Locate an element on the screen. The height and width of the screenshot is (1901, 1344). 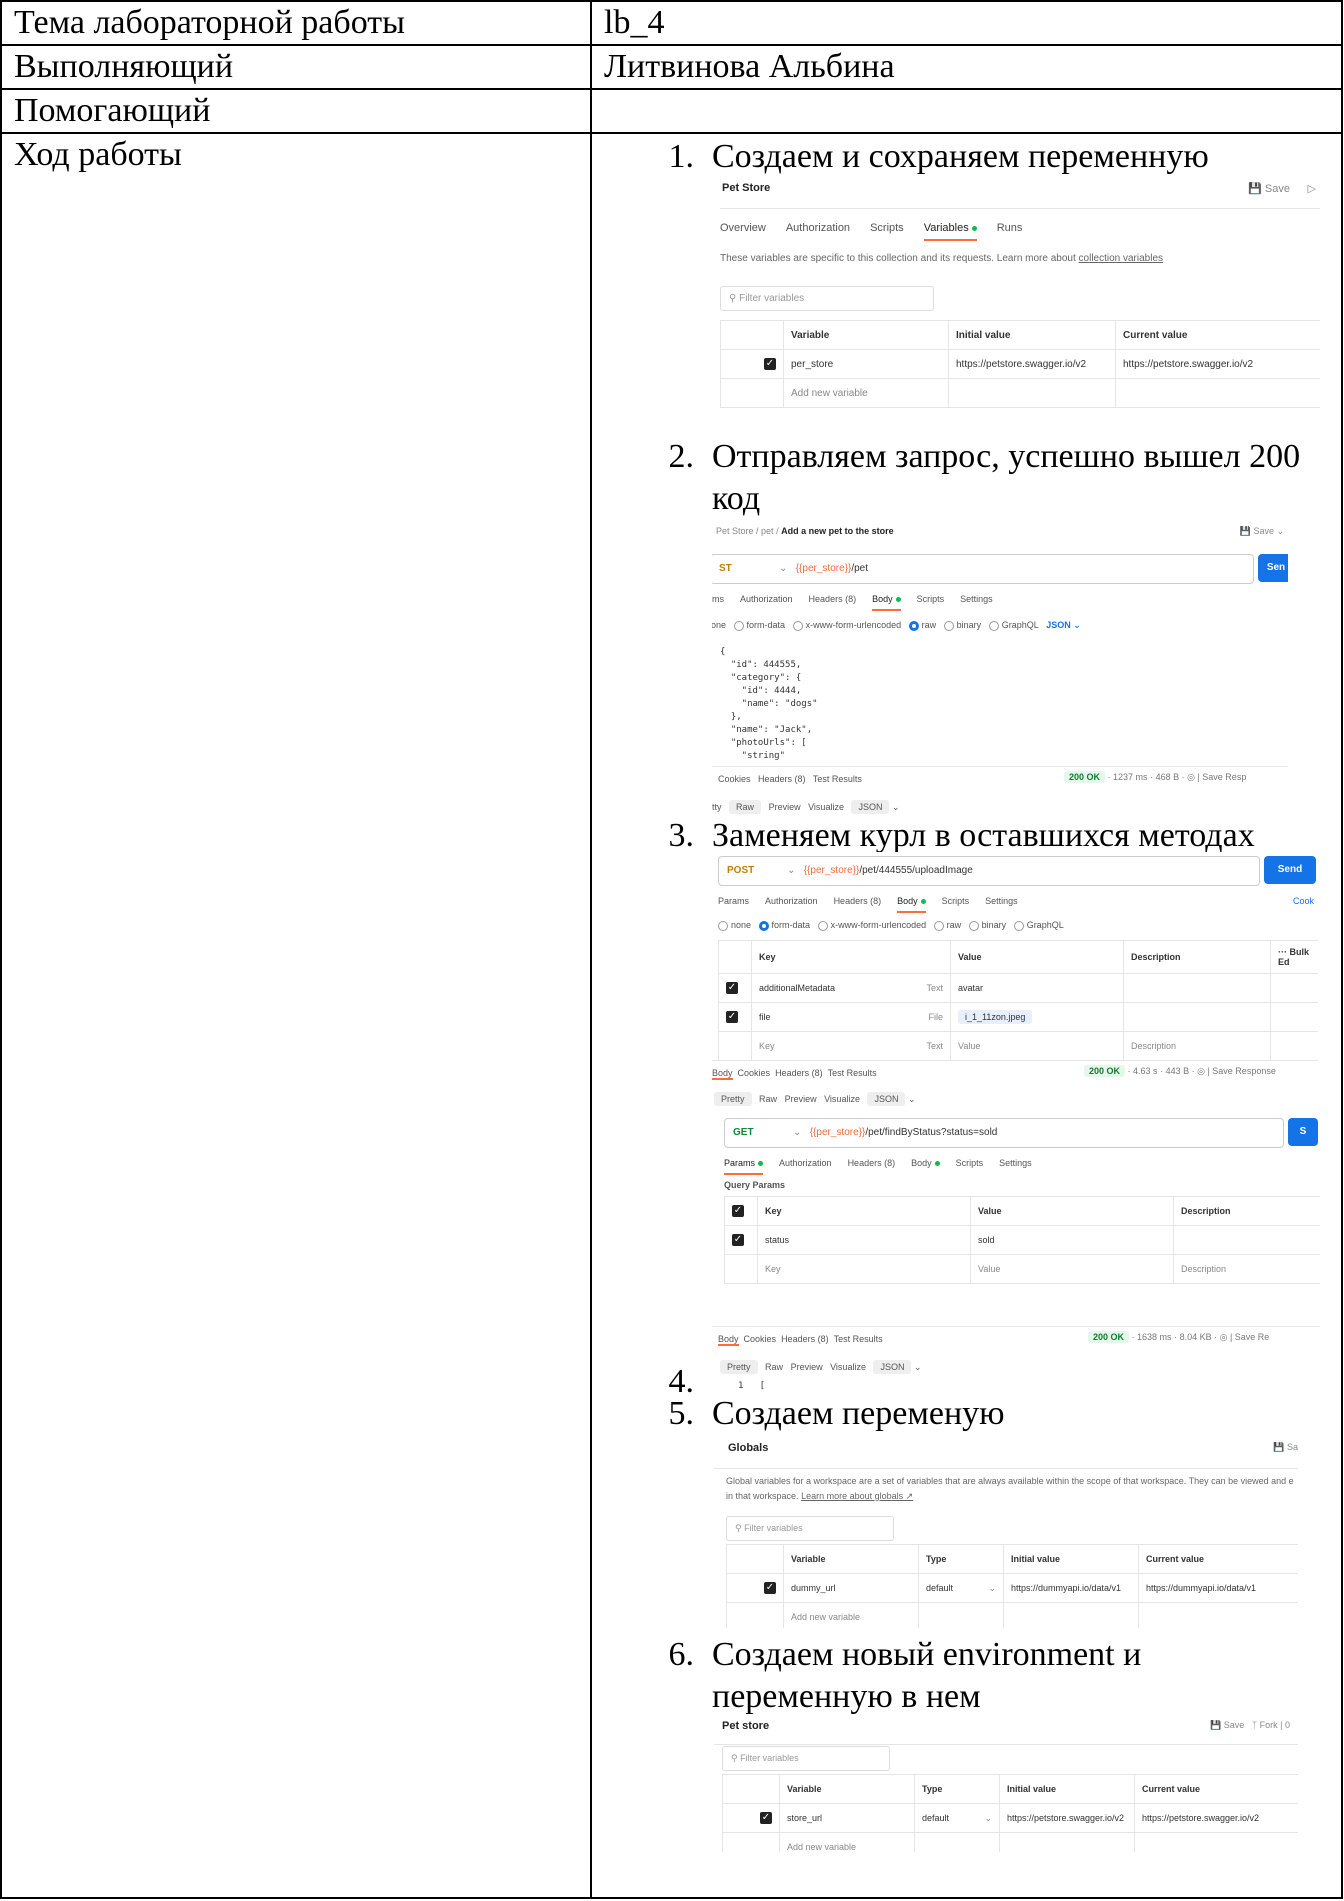
file-chip: i_1_11zon.jpeg is located at coordinates (995, 1017).